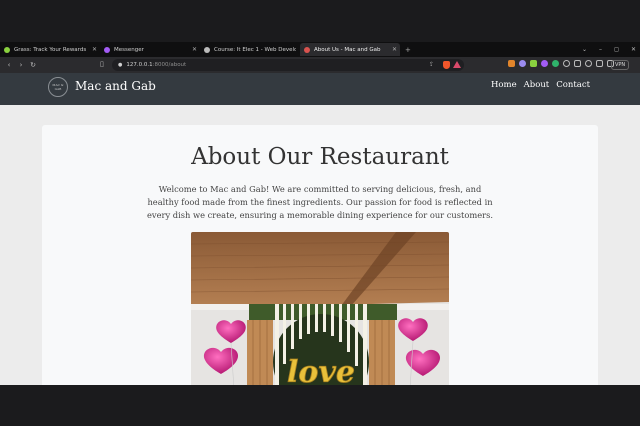 This screenshot has width=640, height=426. I want to click on nav-link-about: About, so click(537, 85).